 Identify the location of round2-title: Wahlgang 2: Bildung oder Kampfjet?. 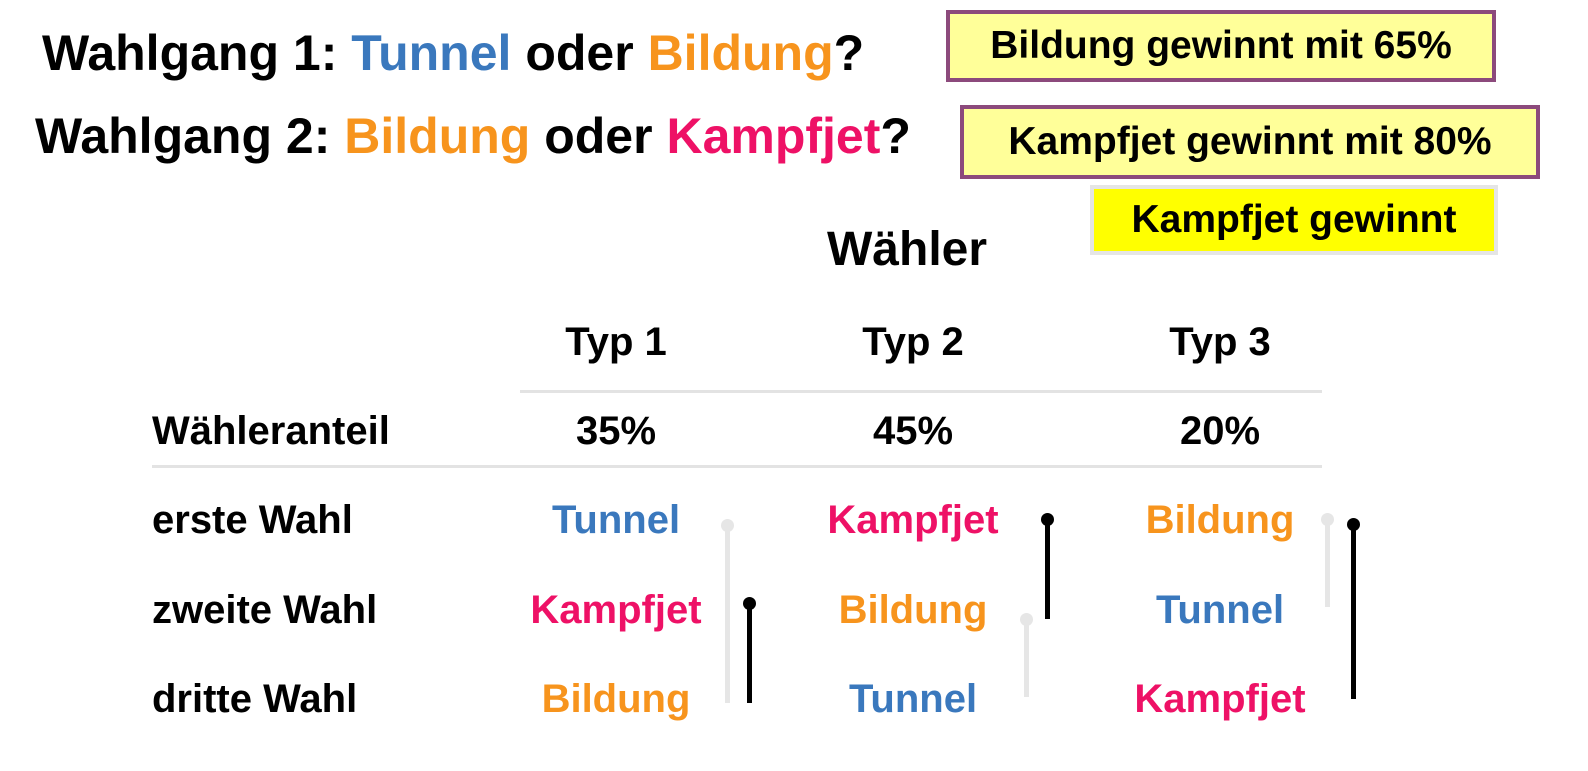
(473, 136).